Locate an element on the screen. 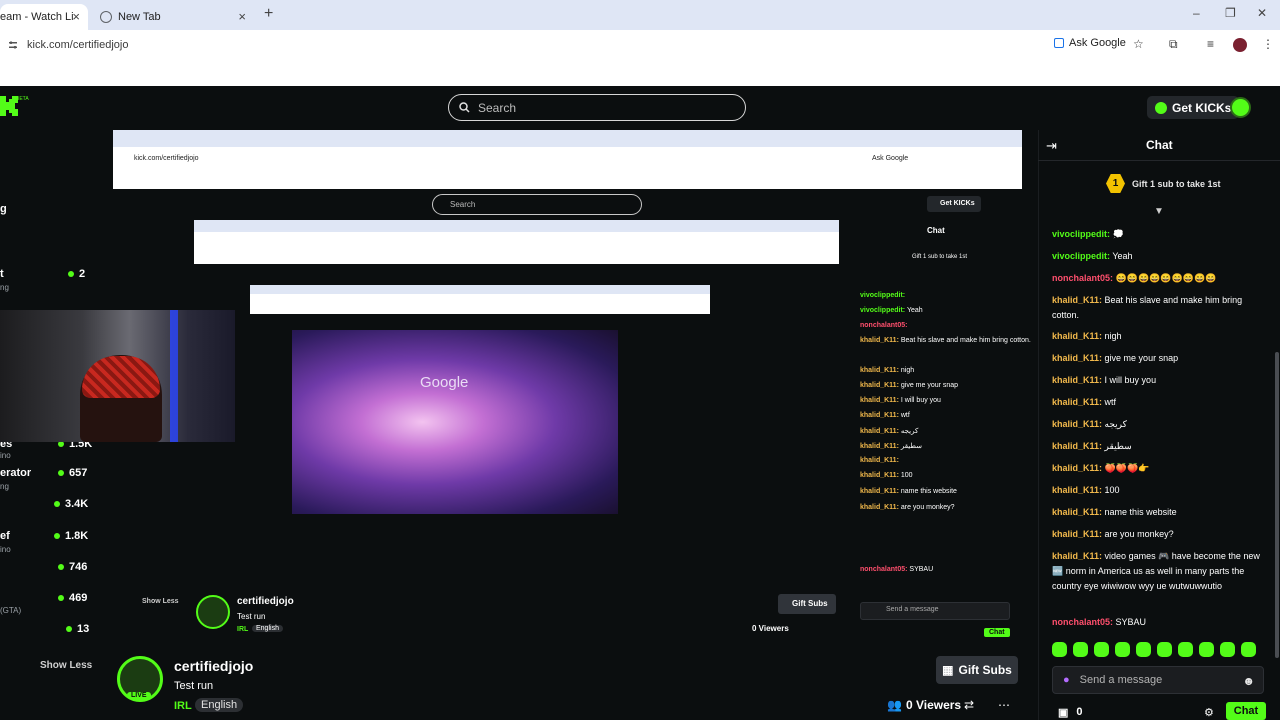 Image resolution: width=1280 pixels, height=720 pixels. chat-settings-icon: ⚙ is located at coordinates (1209, 712).